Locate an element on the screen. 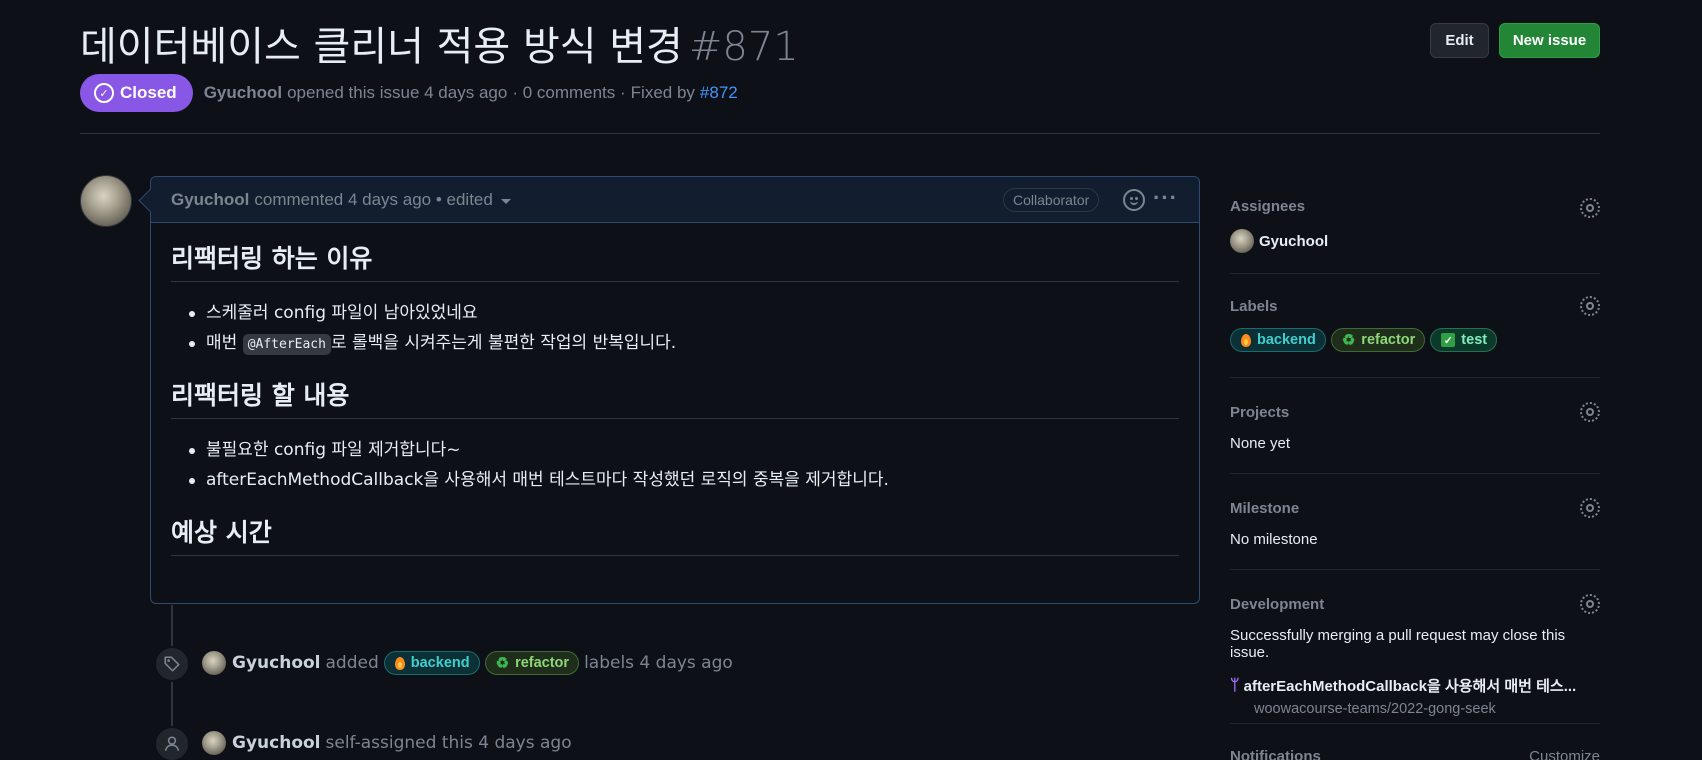 Image resolution: width=1702 pixels, height=760 pixels. comment-meta: commented 4 days ago • edited is located at coordinates (373, 199).